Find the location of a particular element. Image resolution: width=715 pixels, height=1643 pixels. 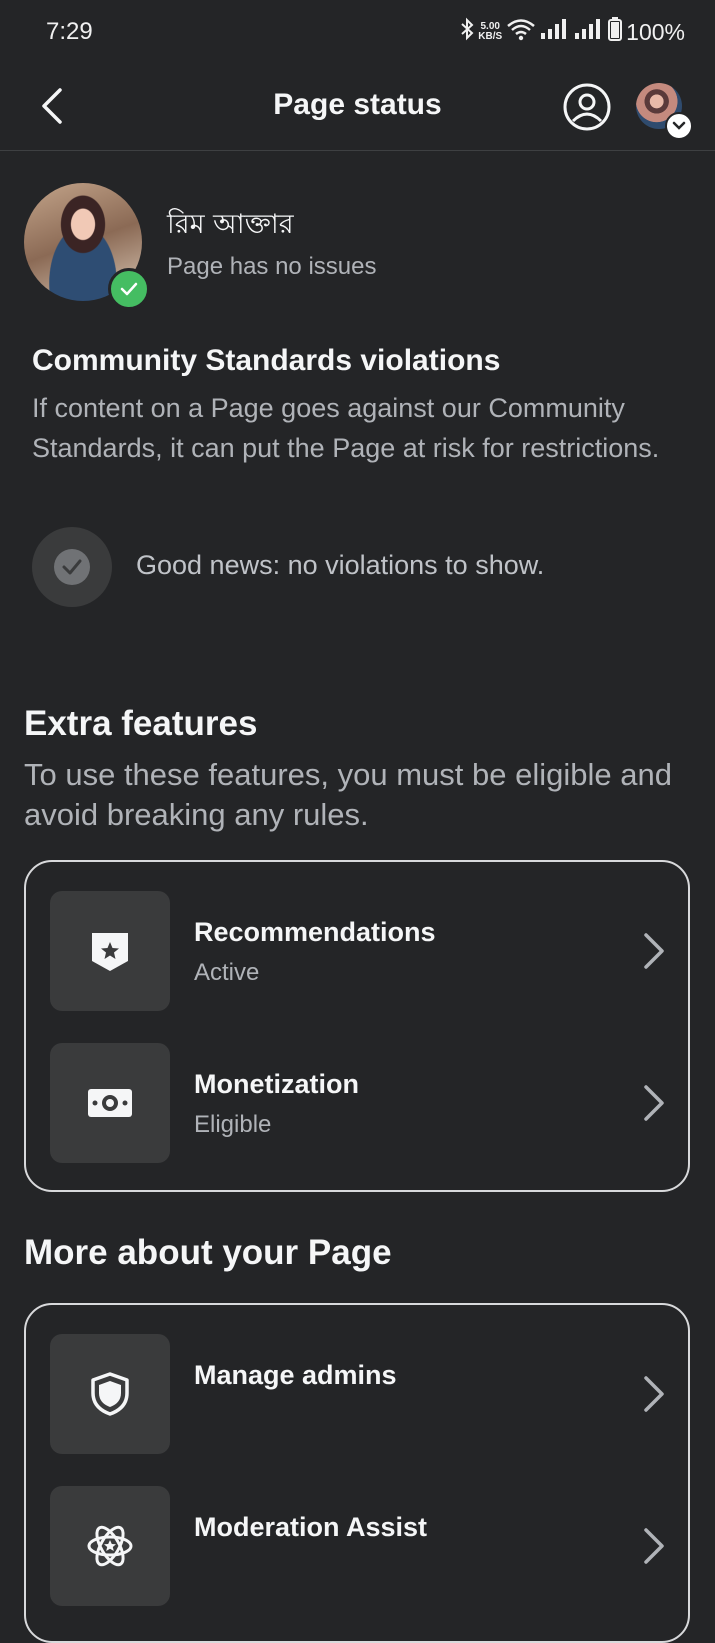

app-header: Page status is located at coordinates (357, 107).